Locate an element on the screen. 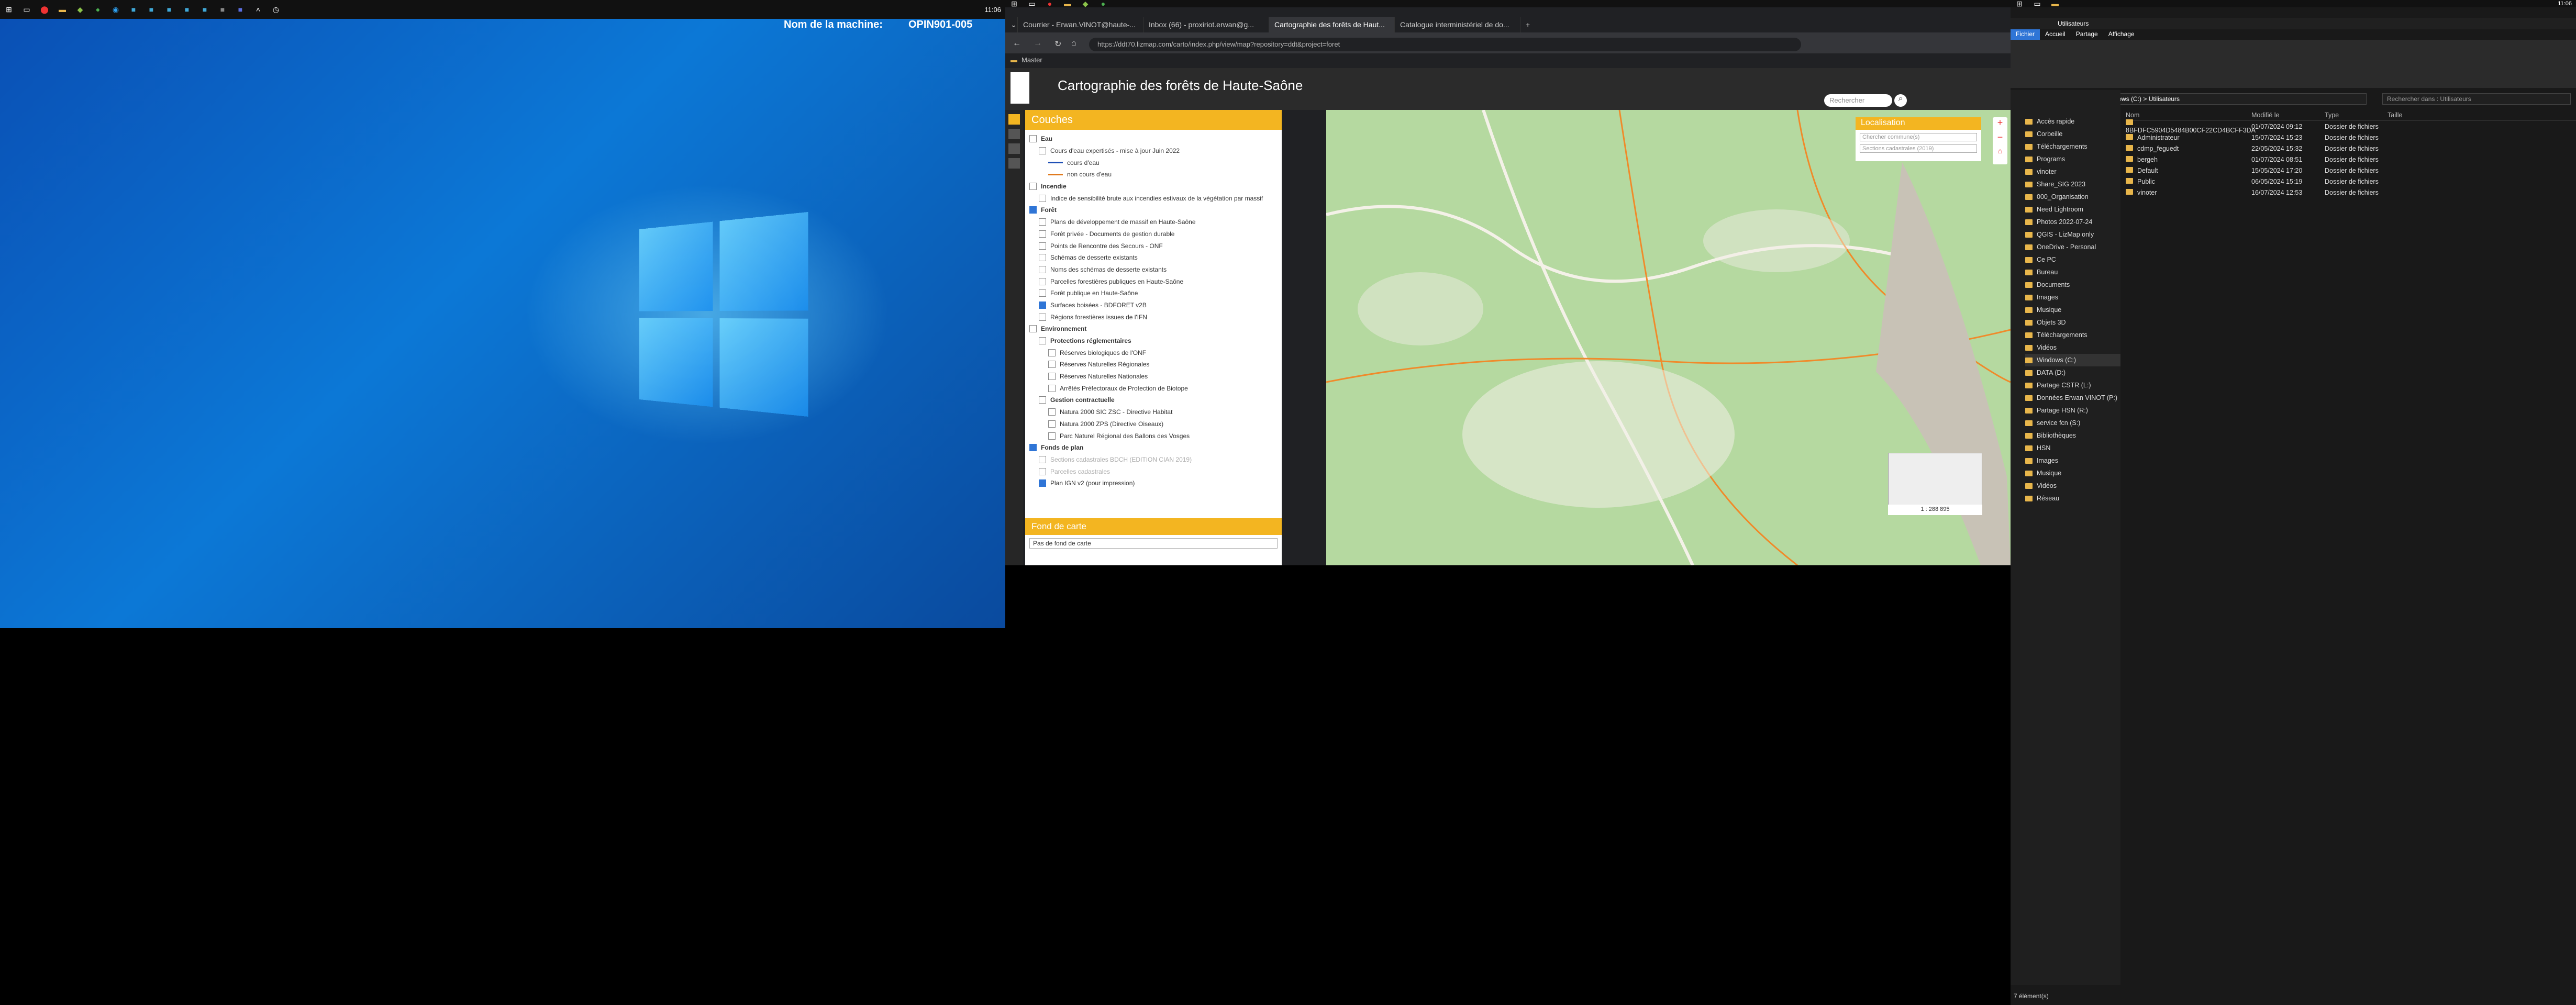 The width and height of the screenshot is (2576, 1005). fond-select: Pas de fond de carte is located at coordinates (1153, 543).